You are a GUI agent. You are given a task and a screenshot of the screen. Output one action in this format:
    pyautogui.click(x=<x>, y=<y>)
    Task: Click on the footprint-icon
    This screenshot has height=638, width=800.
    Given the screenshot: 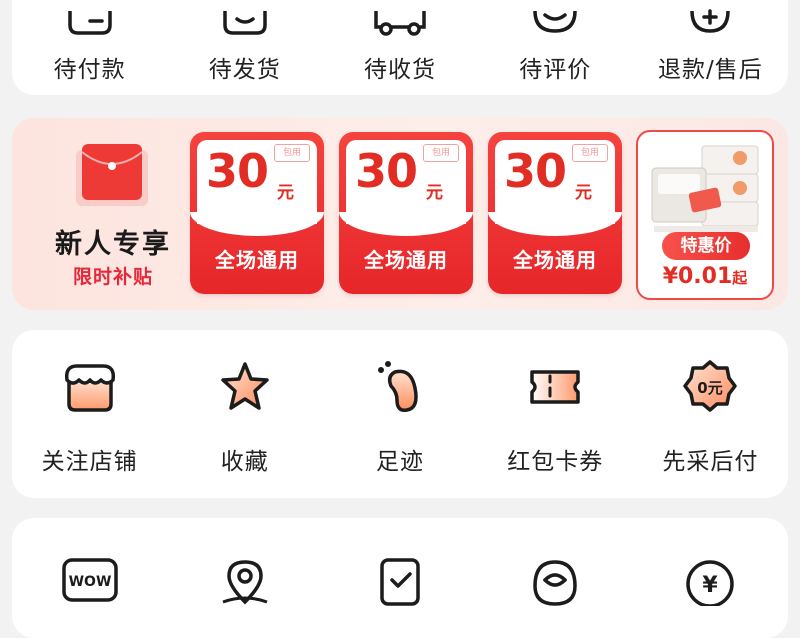 What is the action you would take?
    pyautogui.click(x=398, y=387)
    